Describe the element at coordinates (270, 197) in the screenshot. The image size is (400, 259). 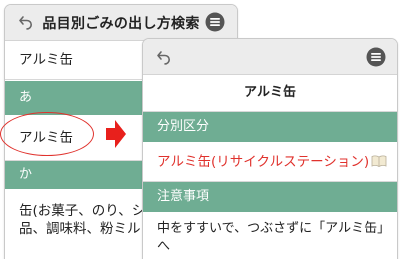
I see `section-header-notes: 注意事項` at that location.